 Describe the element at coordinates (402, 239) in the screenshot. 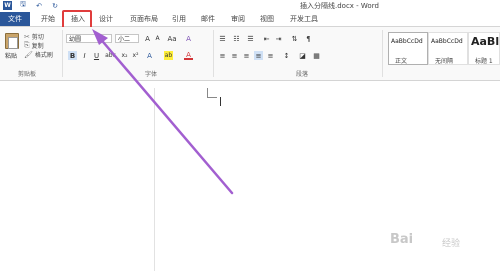

I see `watermark-logo: Bai` at that location.